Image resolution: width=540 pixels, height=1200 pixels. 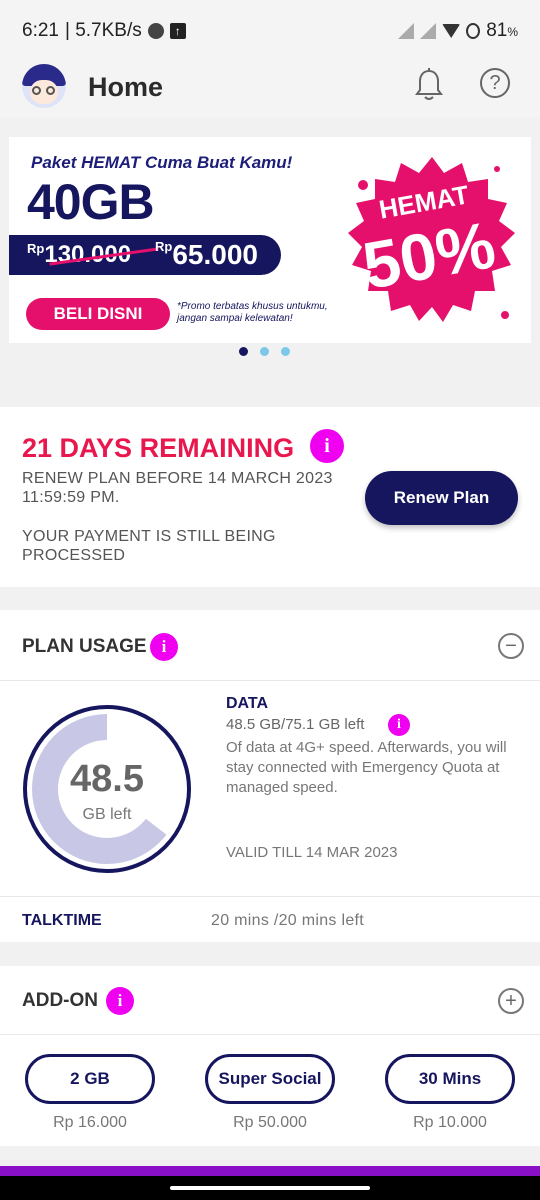 I want to click on collapse-icon: −, so click(x=511, y=646).